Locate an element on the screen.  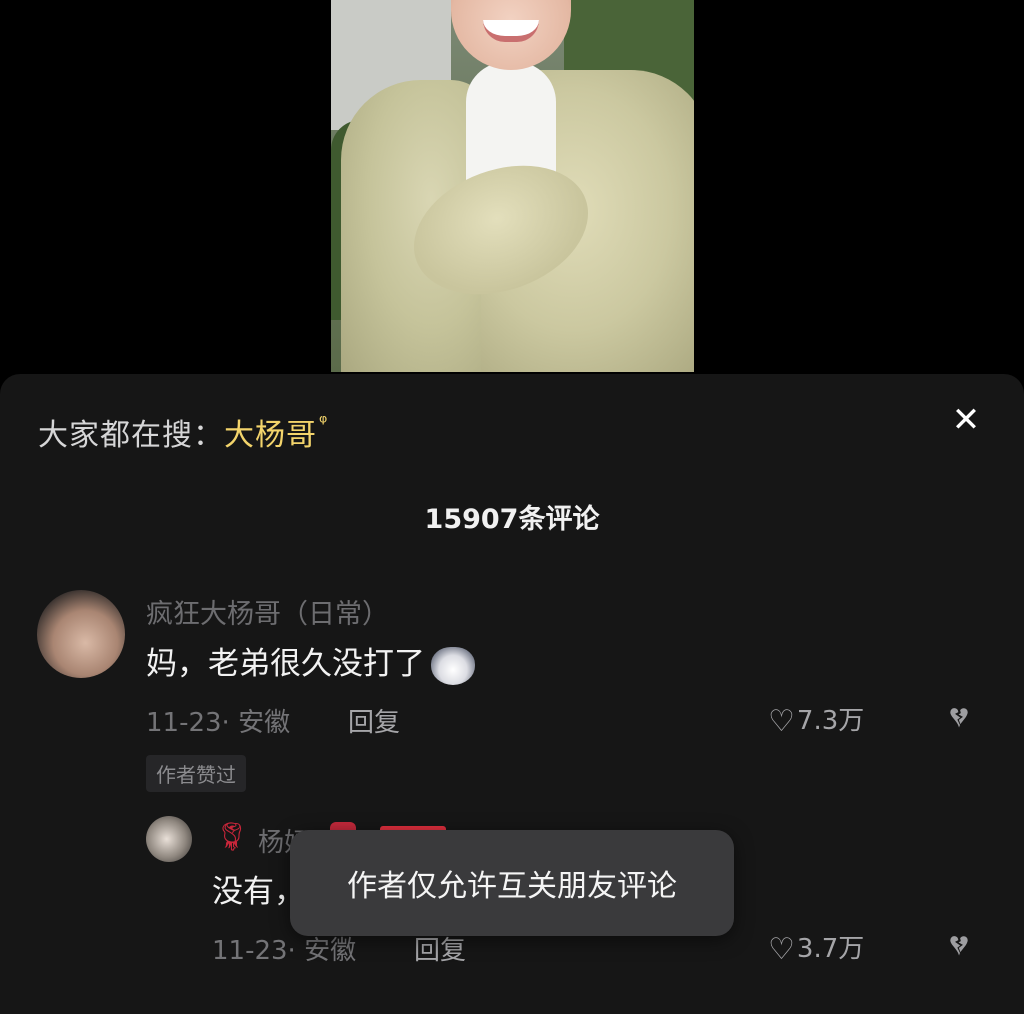
hot-search-bar: 大家都在搜：大杨哥 ᵠ is located at coordinates (183, 432).